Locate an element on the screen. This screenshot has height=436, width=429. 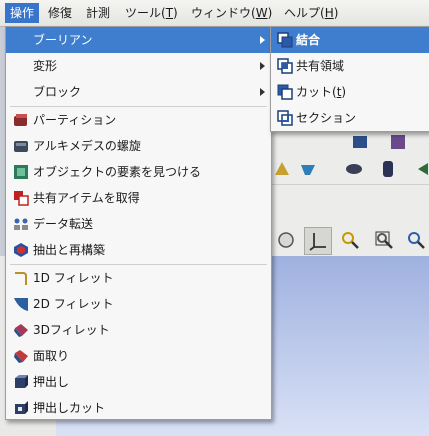
zoom-fit-icon is located at coordinates (416, 240).